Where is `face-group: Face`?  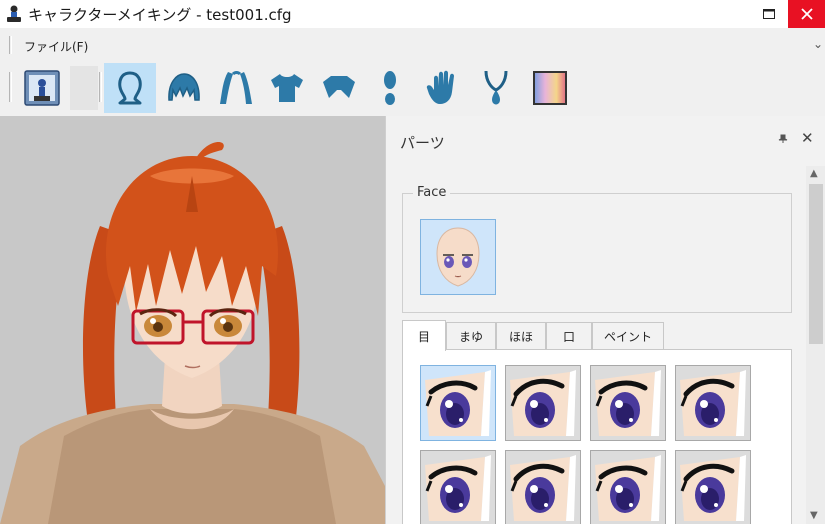 face-group: Face is located at coordinates (597, 249).